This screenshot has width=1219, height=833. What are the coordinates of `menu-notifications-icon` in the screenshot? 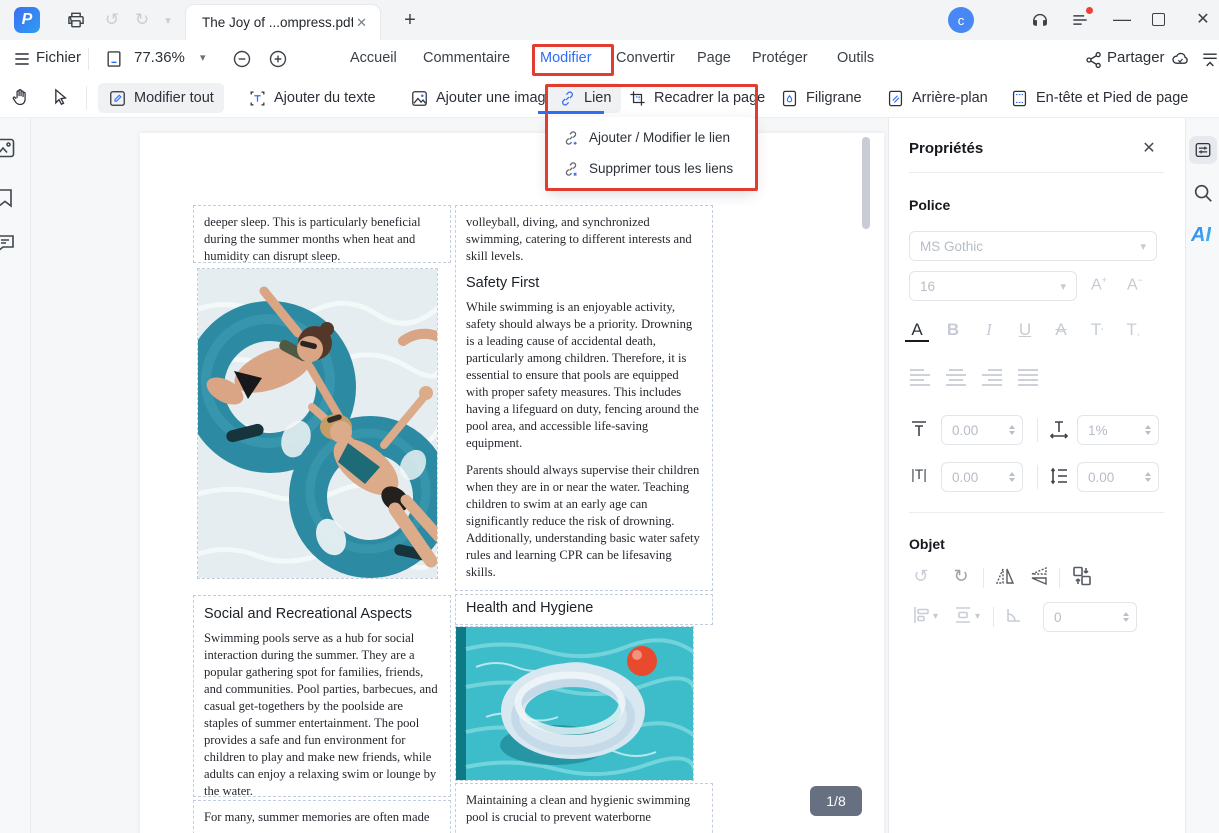 It's located at (1081, 18).